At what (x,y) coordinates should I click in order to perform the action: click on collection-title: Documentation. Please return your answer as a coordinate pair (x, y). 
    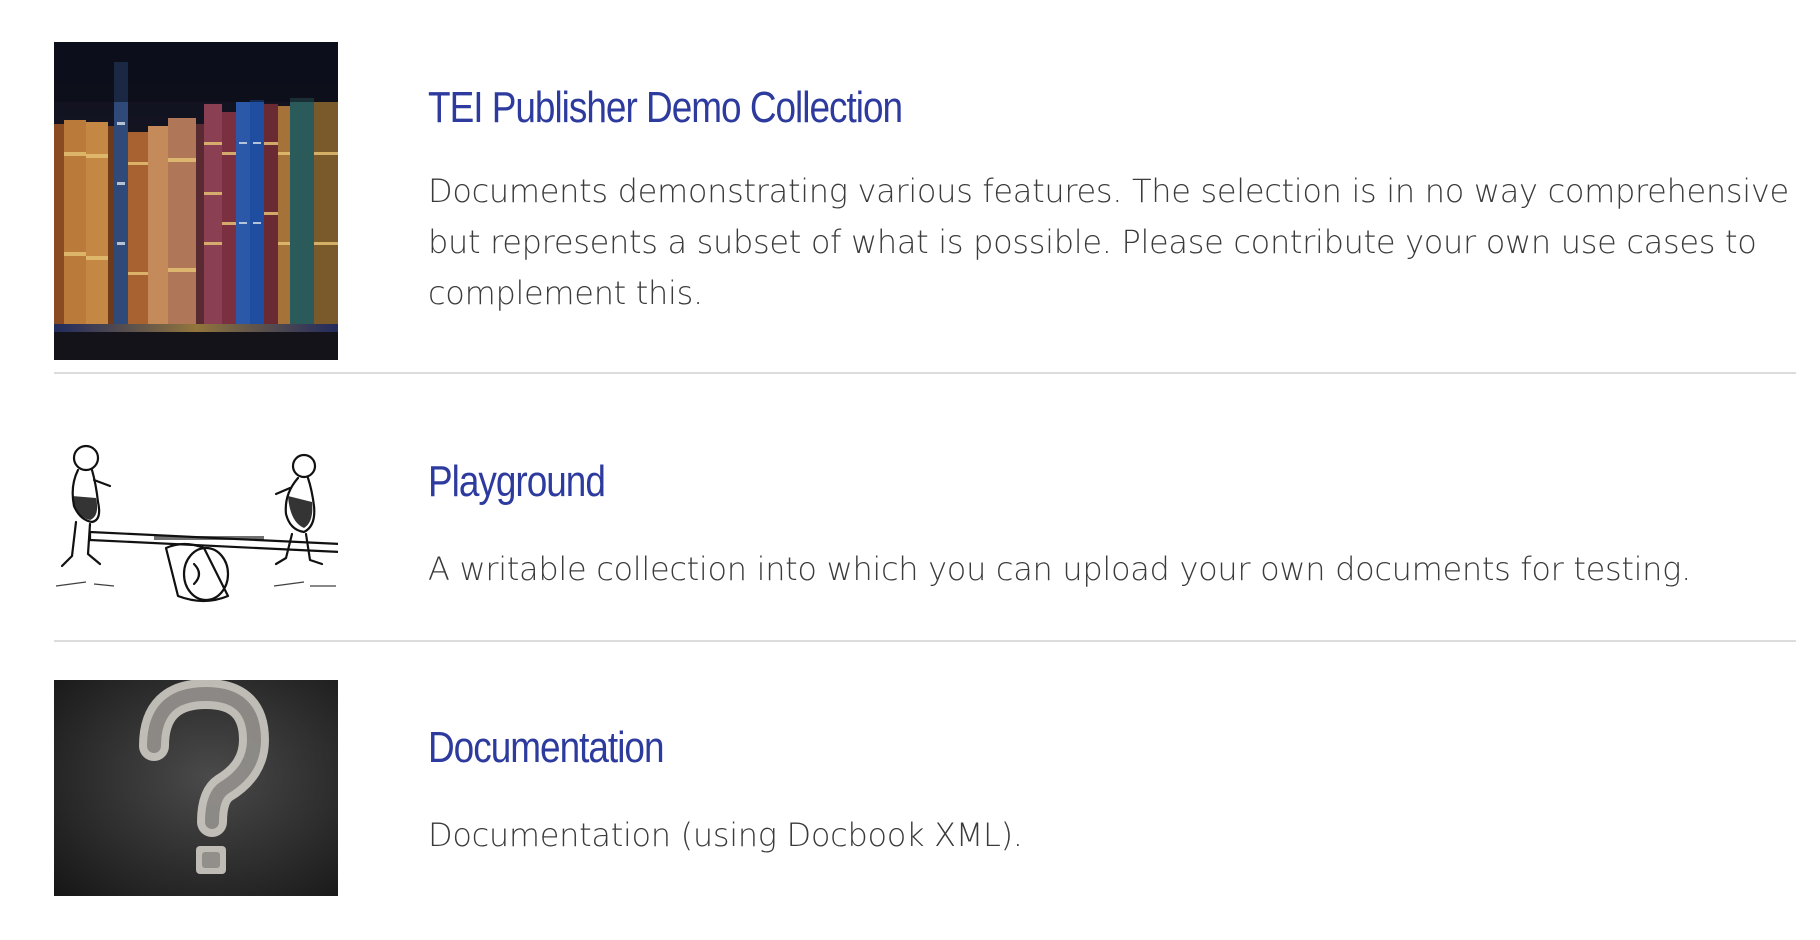
    Looking at the image, I should click on (1002, 748).